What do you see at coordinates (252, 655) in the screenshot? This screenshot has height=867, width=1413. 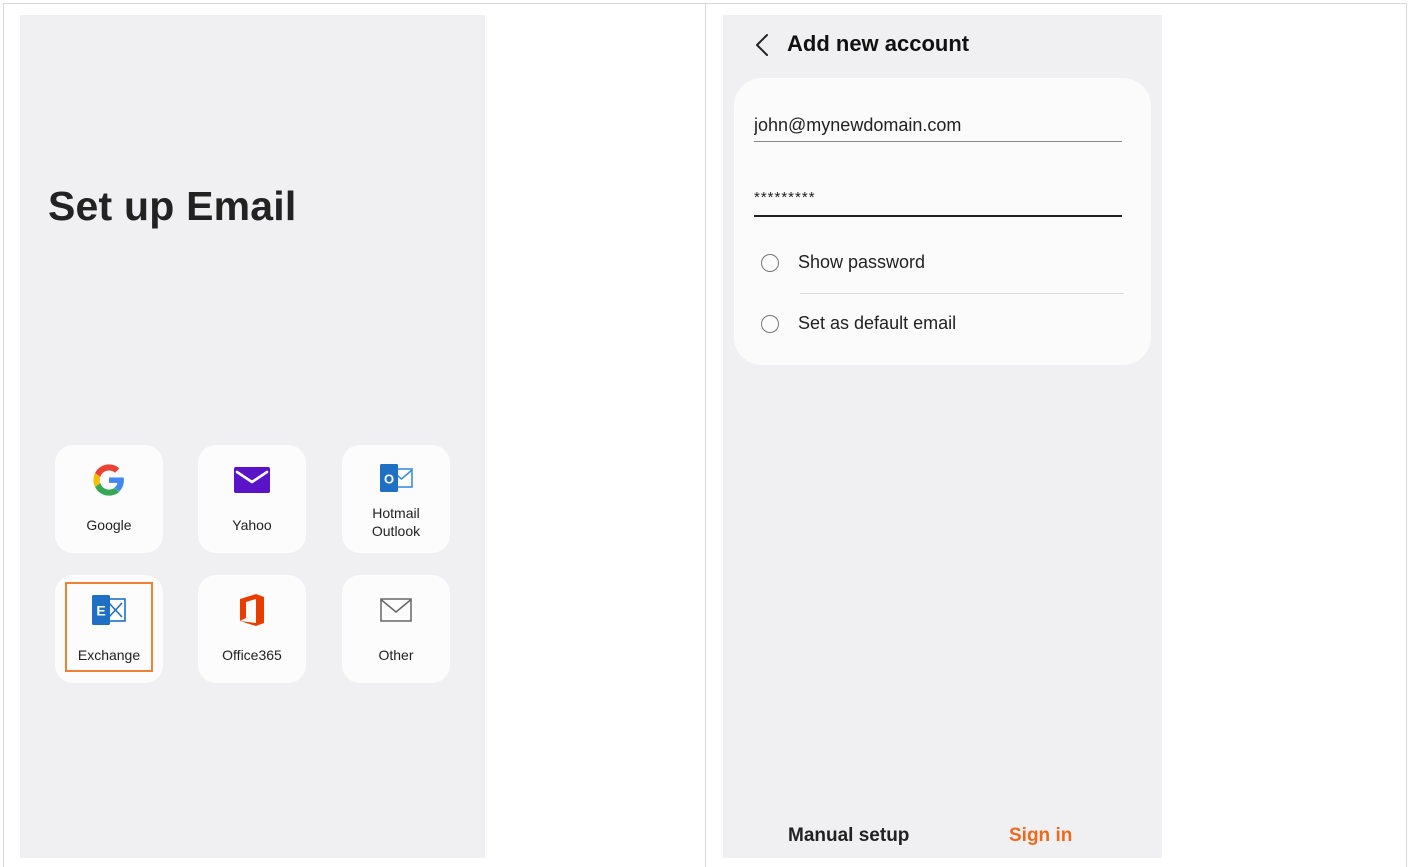 I see `provider-label: Office365` at bounding box center [252, 655].